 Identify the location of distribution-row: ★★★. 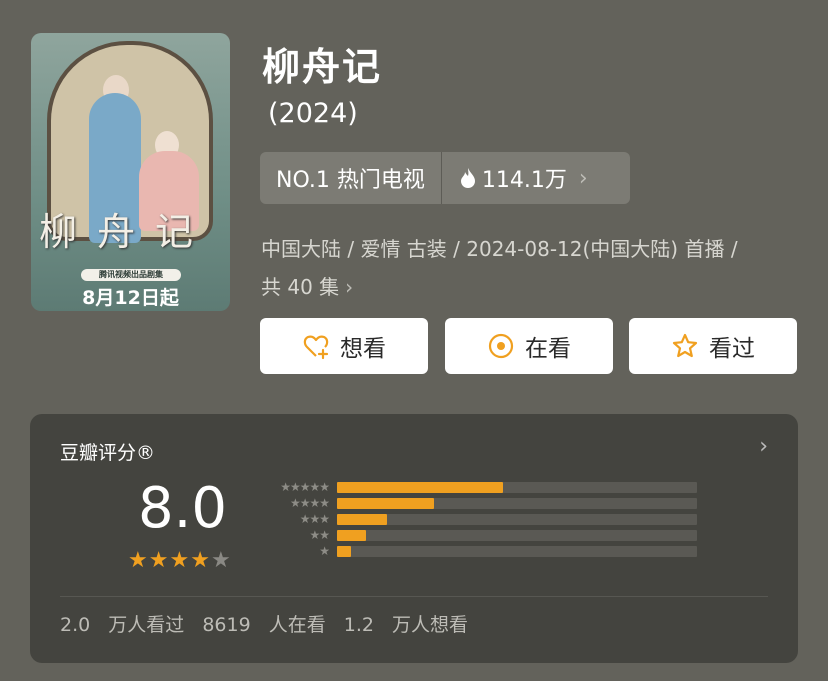
(480, 519).